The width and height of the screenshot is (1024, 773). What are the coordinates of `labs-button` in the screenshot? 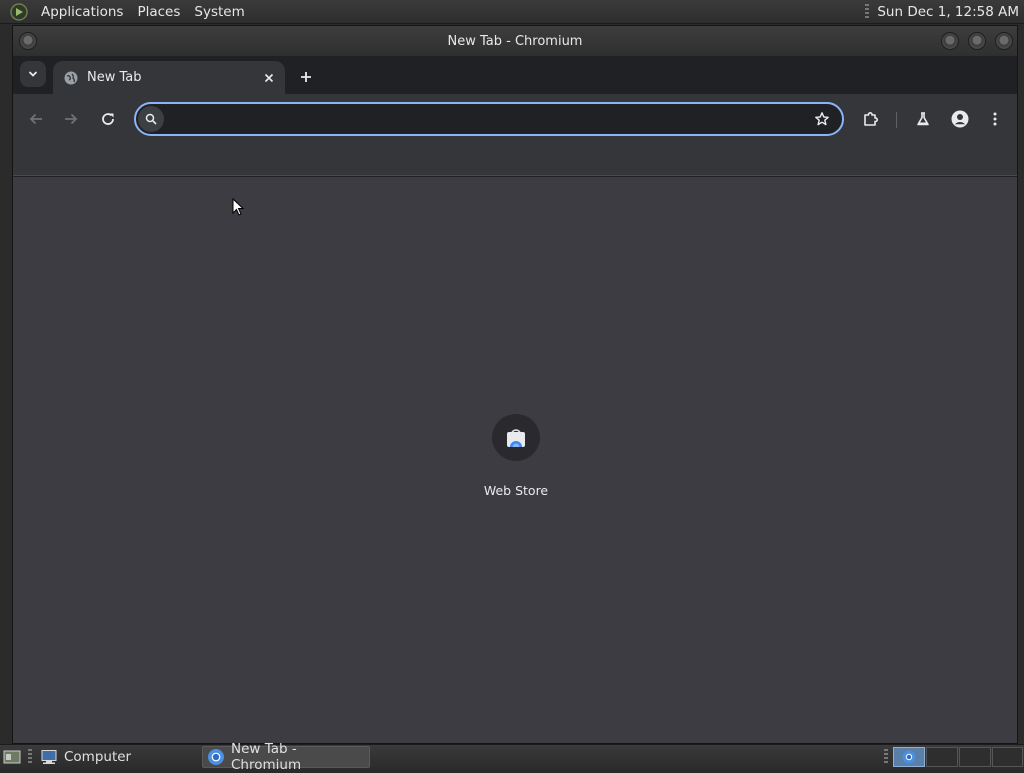 It's located at (923, 119).